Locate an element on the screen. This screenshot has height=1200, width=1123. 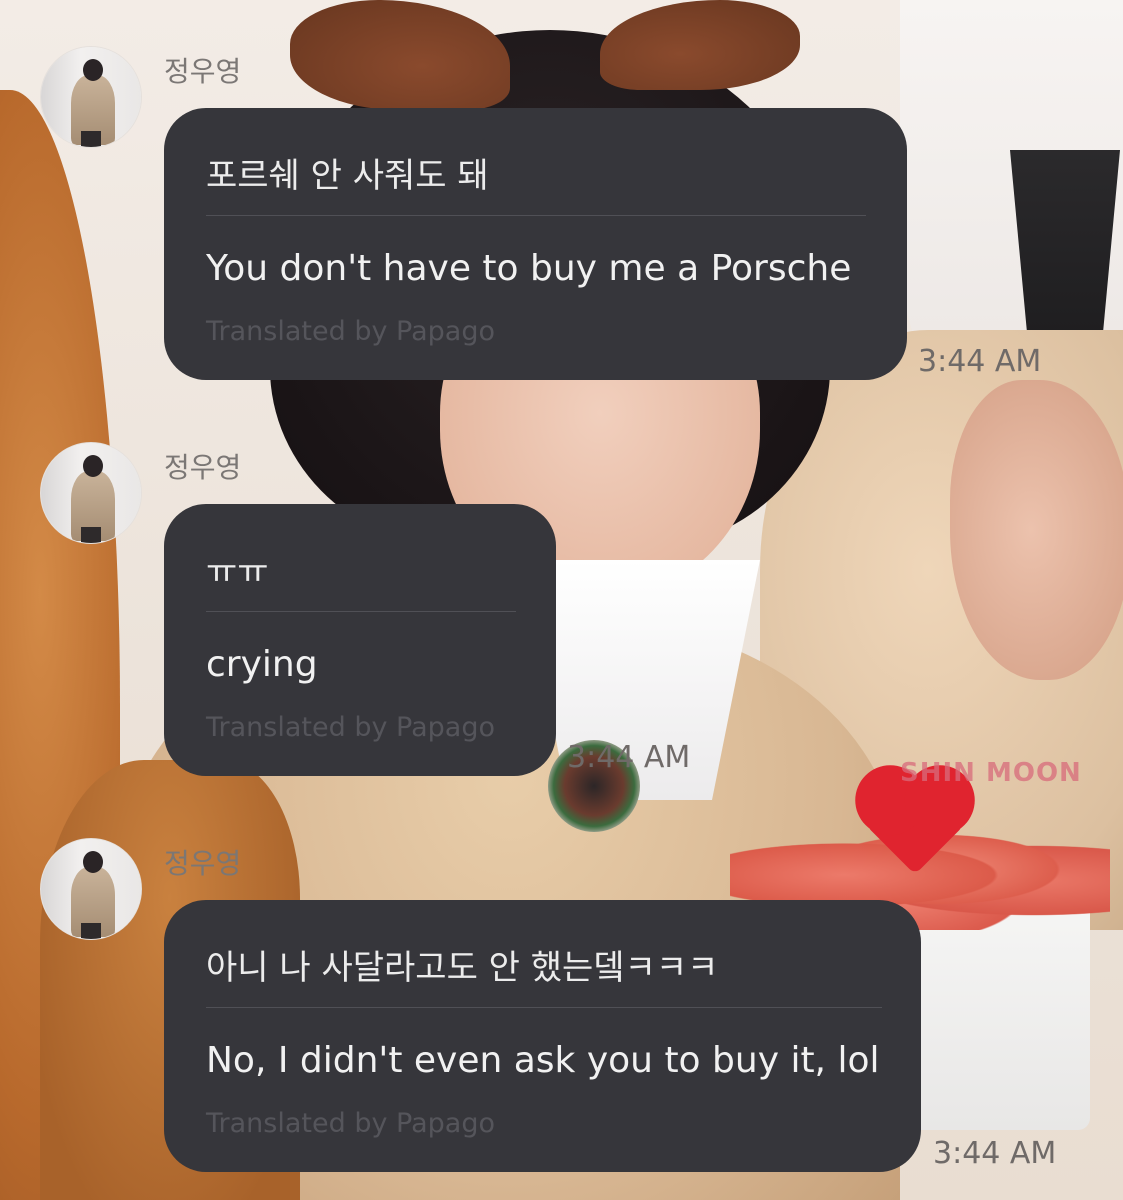
message-timestamp: 3:44 AM is located at coordinates (995, 1153).